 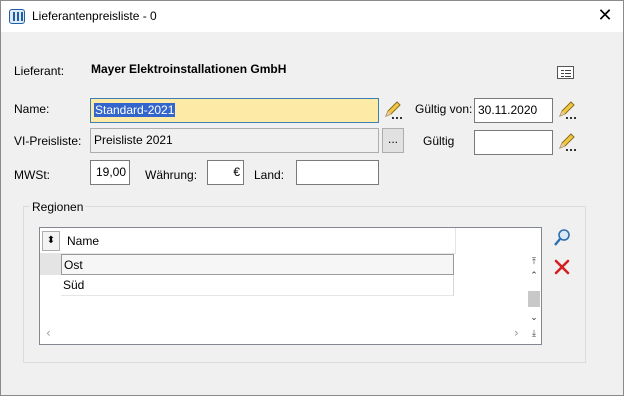 I want to click on currency-input: €, so click(x=225, y=172).